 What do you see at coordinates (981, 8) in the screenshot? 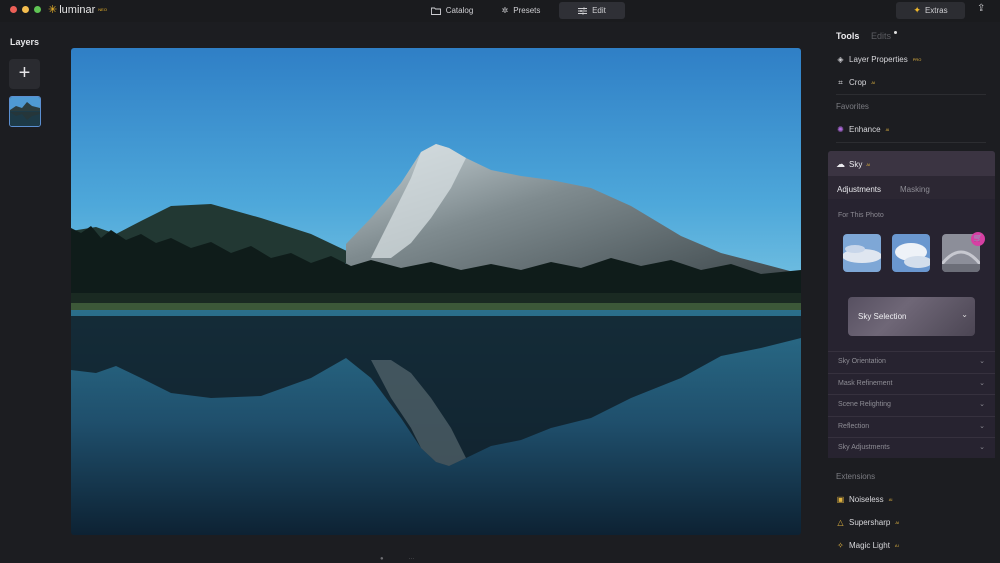
I see `share-icon: ⇪` at bounding box center [981, 8].